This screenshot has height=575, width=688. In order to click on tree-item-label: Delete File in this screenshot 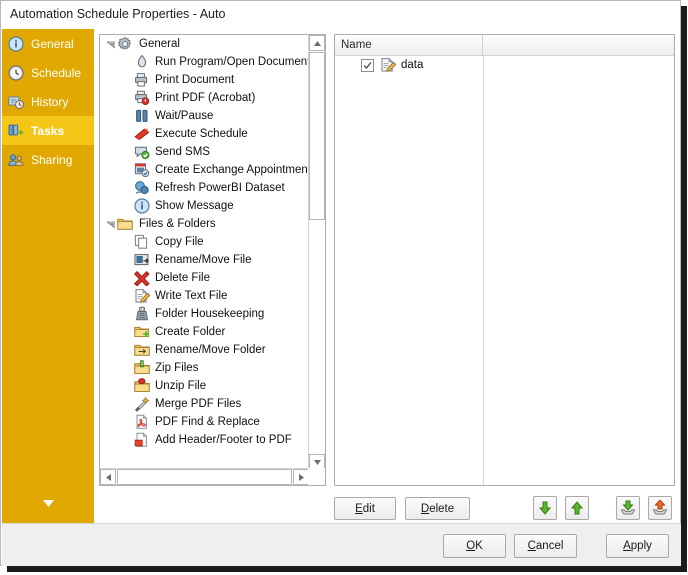, I will do `click(182, 278)`.